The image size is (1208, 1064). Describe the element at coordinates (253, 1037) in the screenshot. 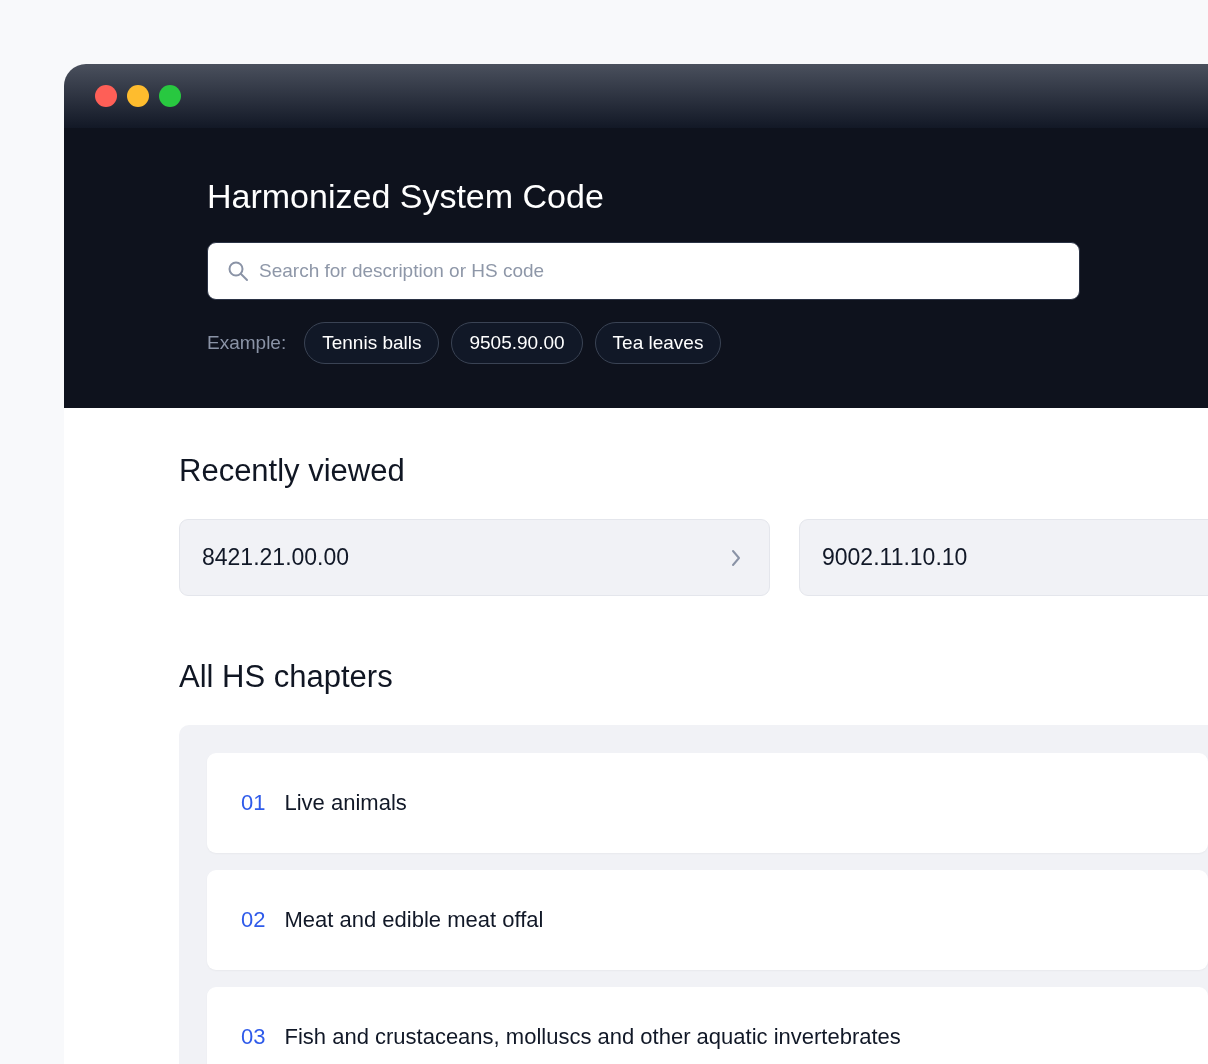

I see `chapter-number: 03` at that location.